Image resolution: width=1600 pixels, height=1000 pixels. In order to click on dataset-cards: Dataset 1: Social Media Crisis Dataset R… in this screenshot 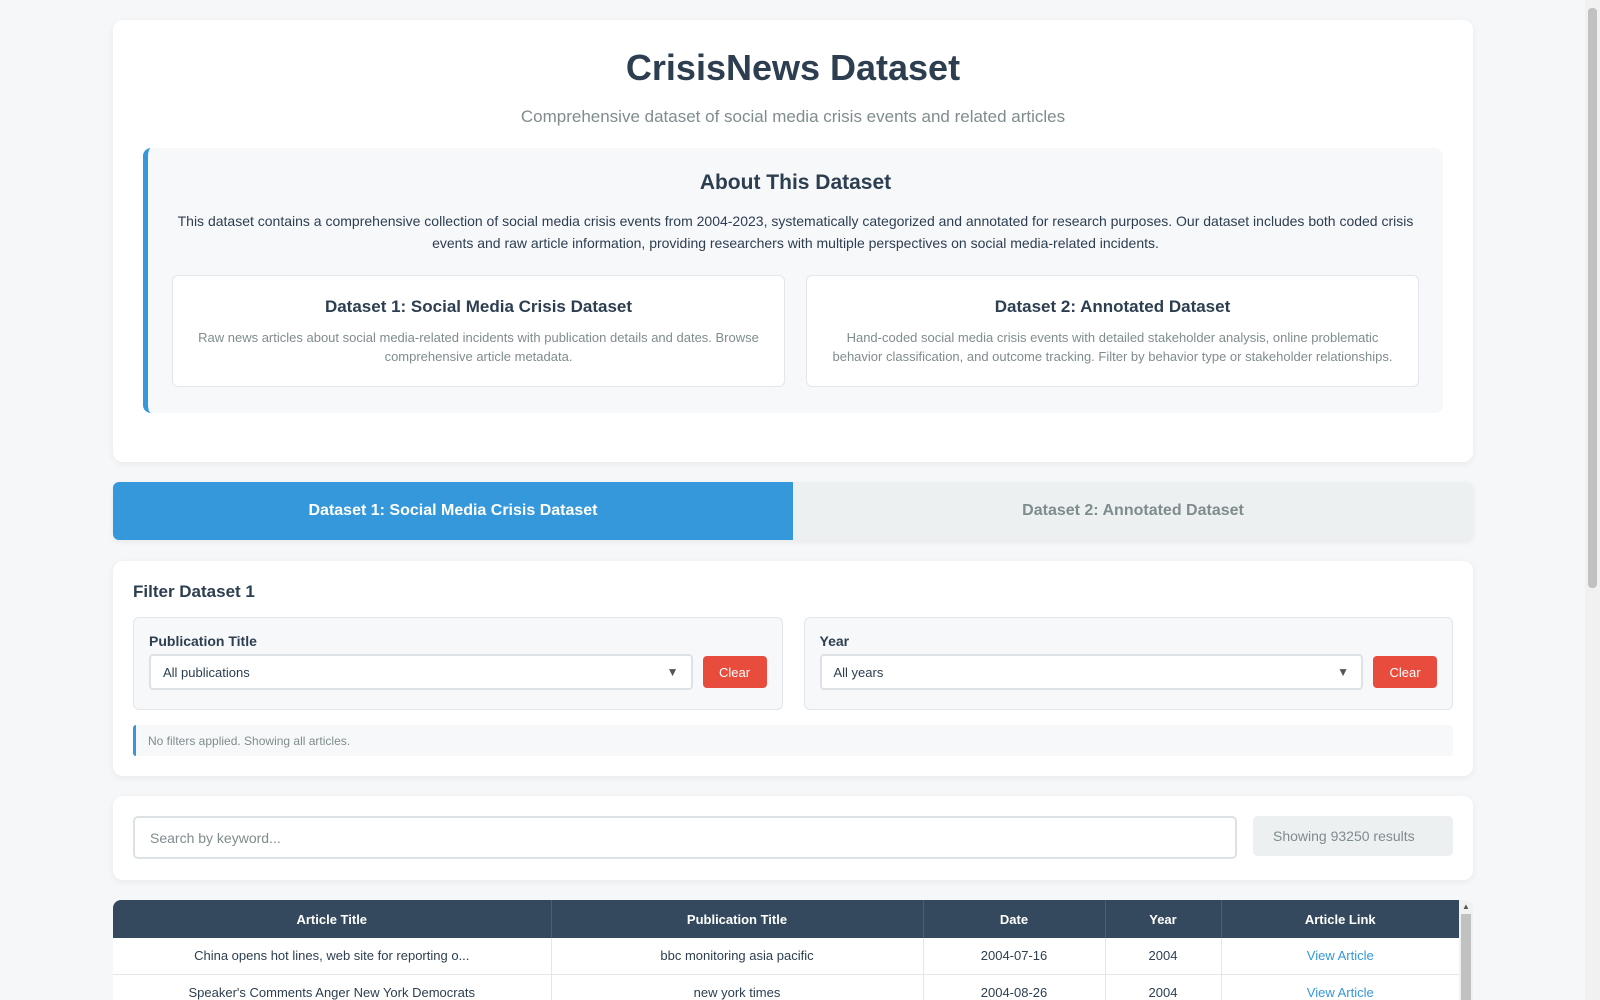, I will do `click(795, 331)`.